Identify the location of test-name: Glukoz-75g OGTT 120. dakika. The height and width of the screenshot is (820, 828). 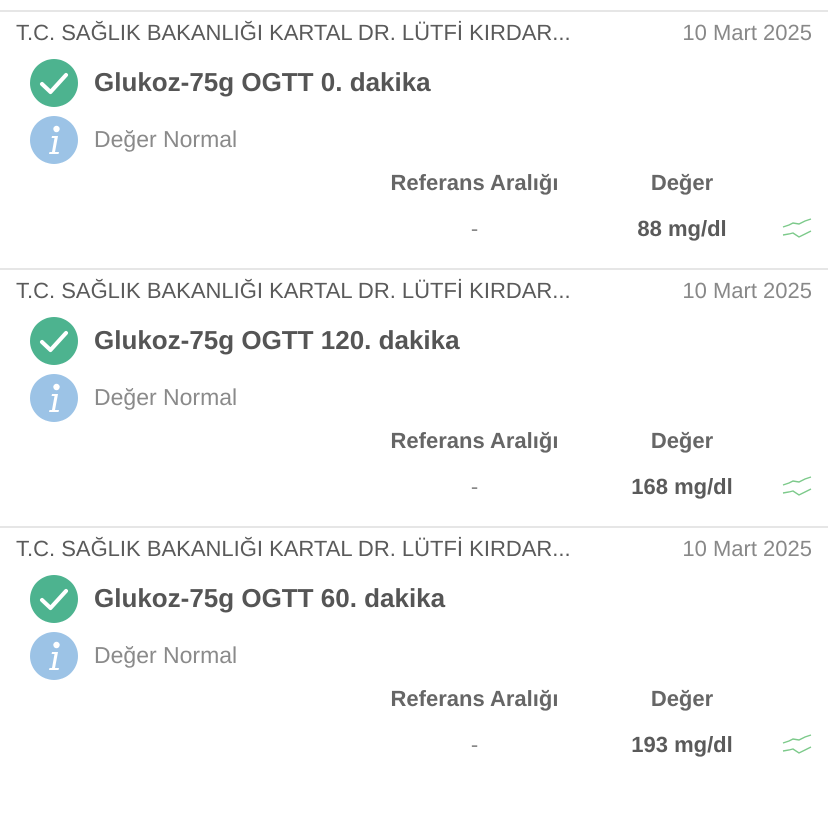
(277, 340).